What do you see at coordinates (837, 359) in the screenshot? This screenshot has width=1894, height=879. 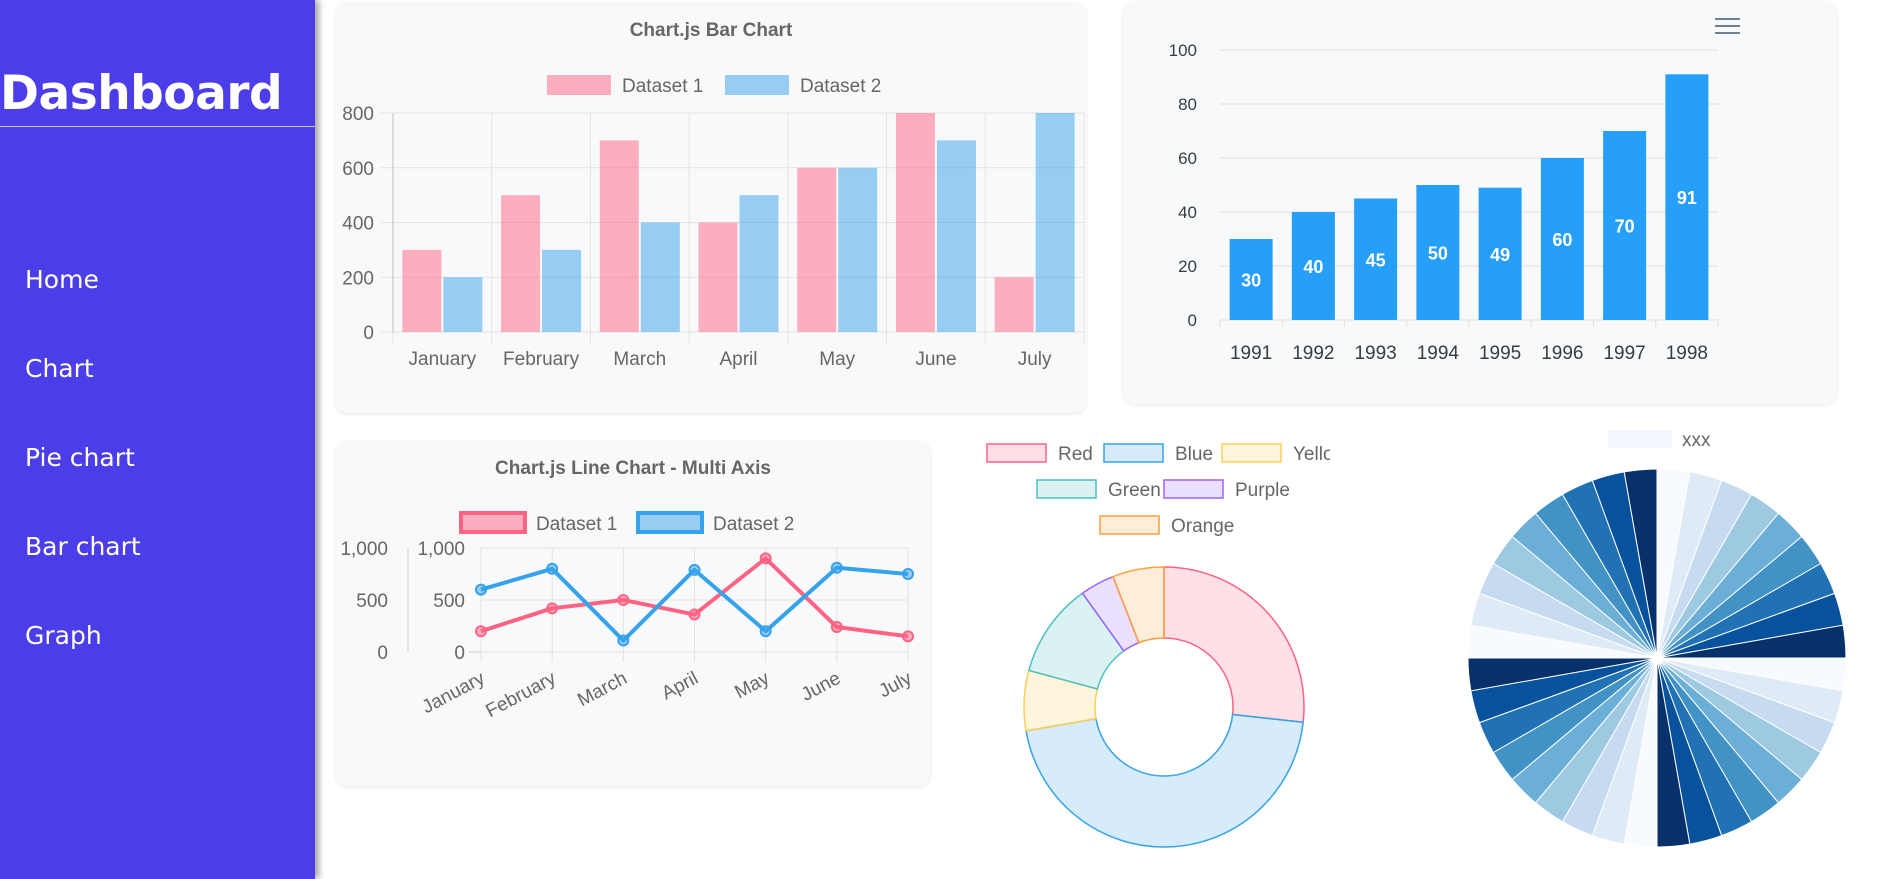 I see `x-tick-label: May` at bounding box center [837, 359].